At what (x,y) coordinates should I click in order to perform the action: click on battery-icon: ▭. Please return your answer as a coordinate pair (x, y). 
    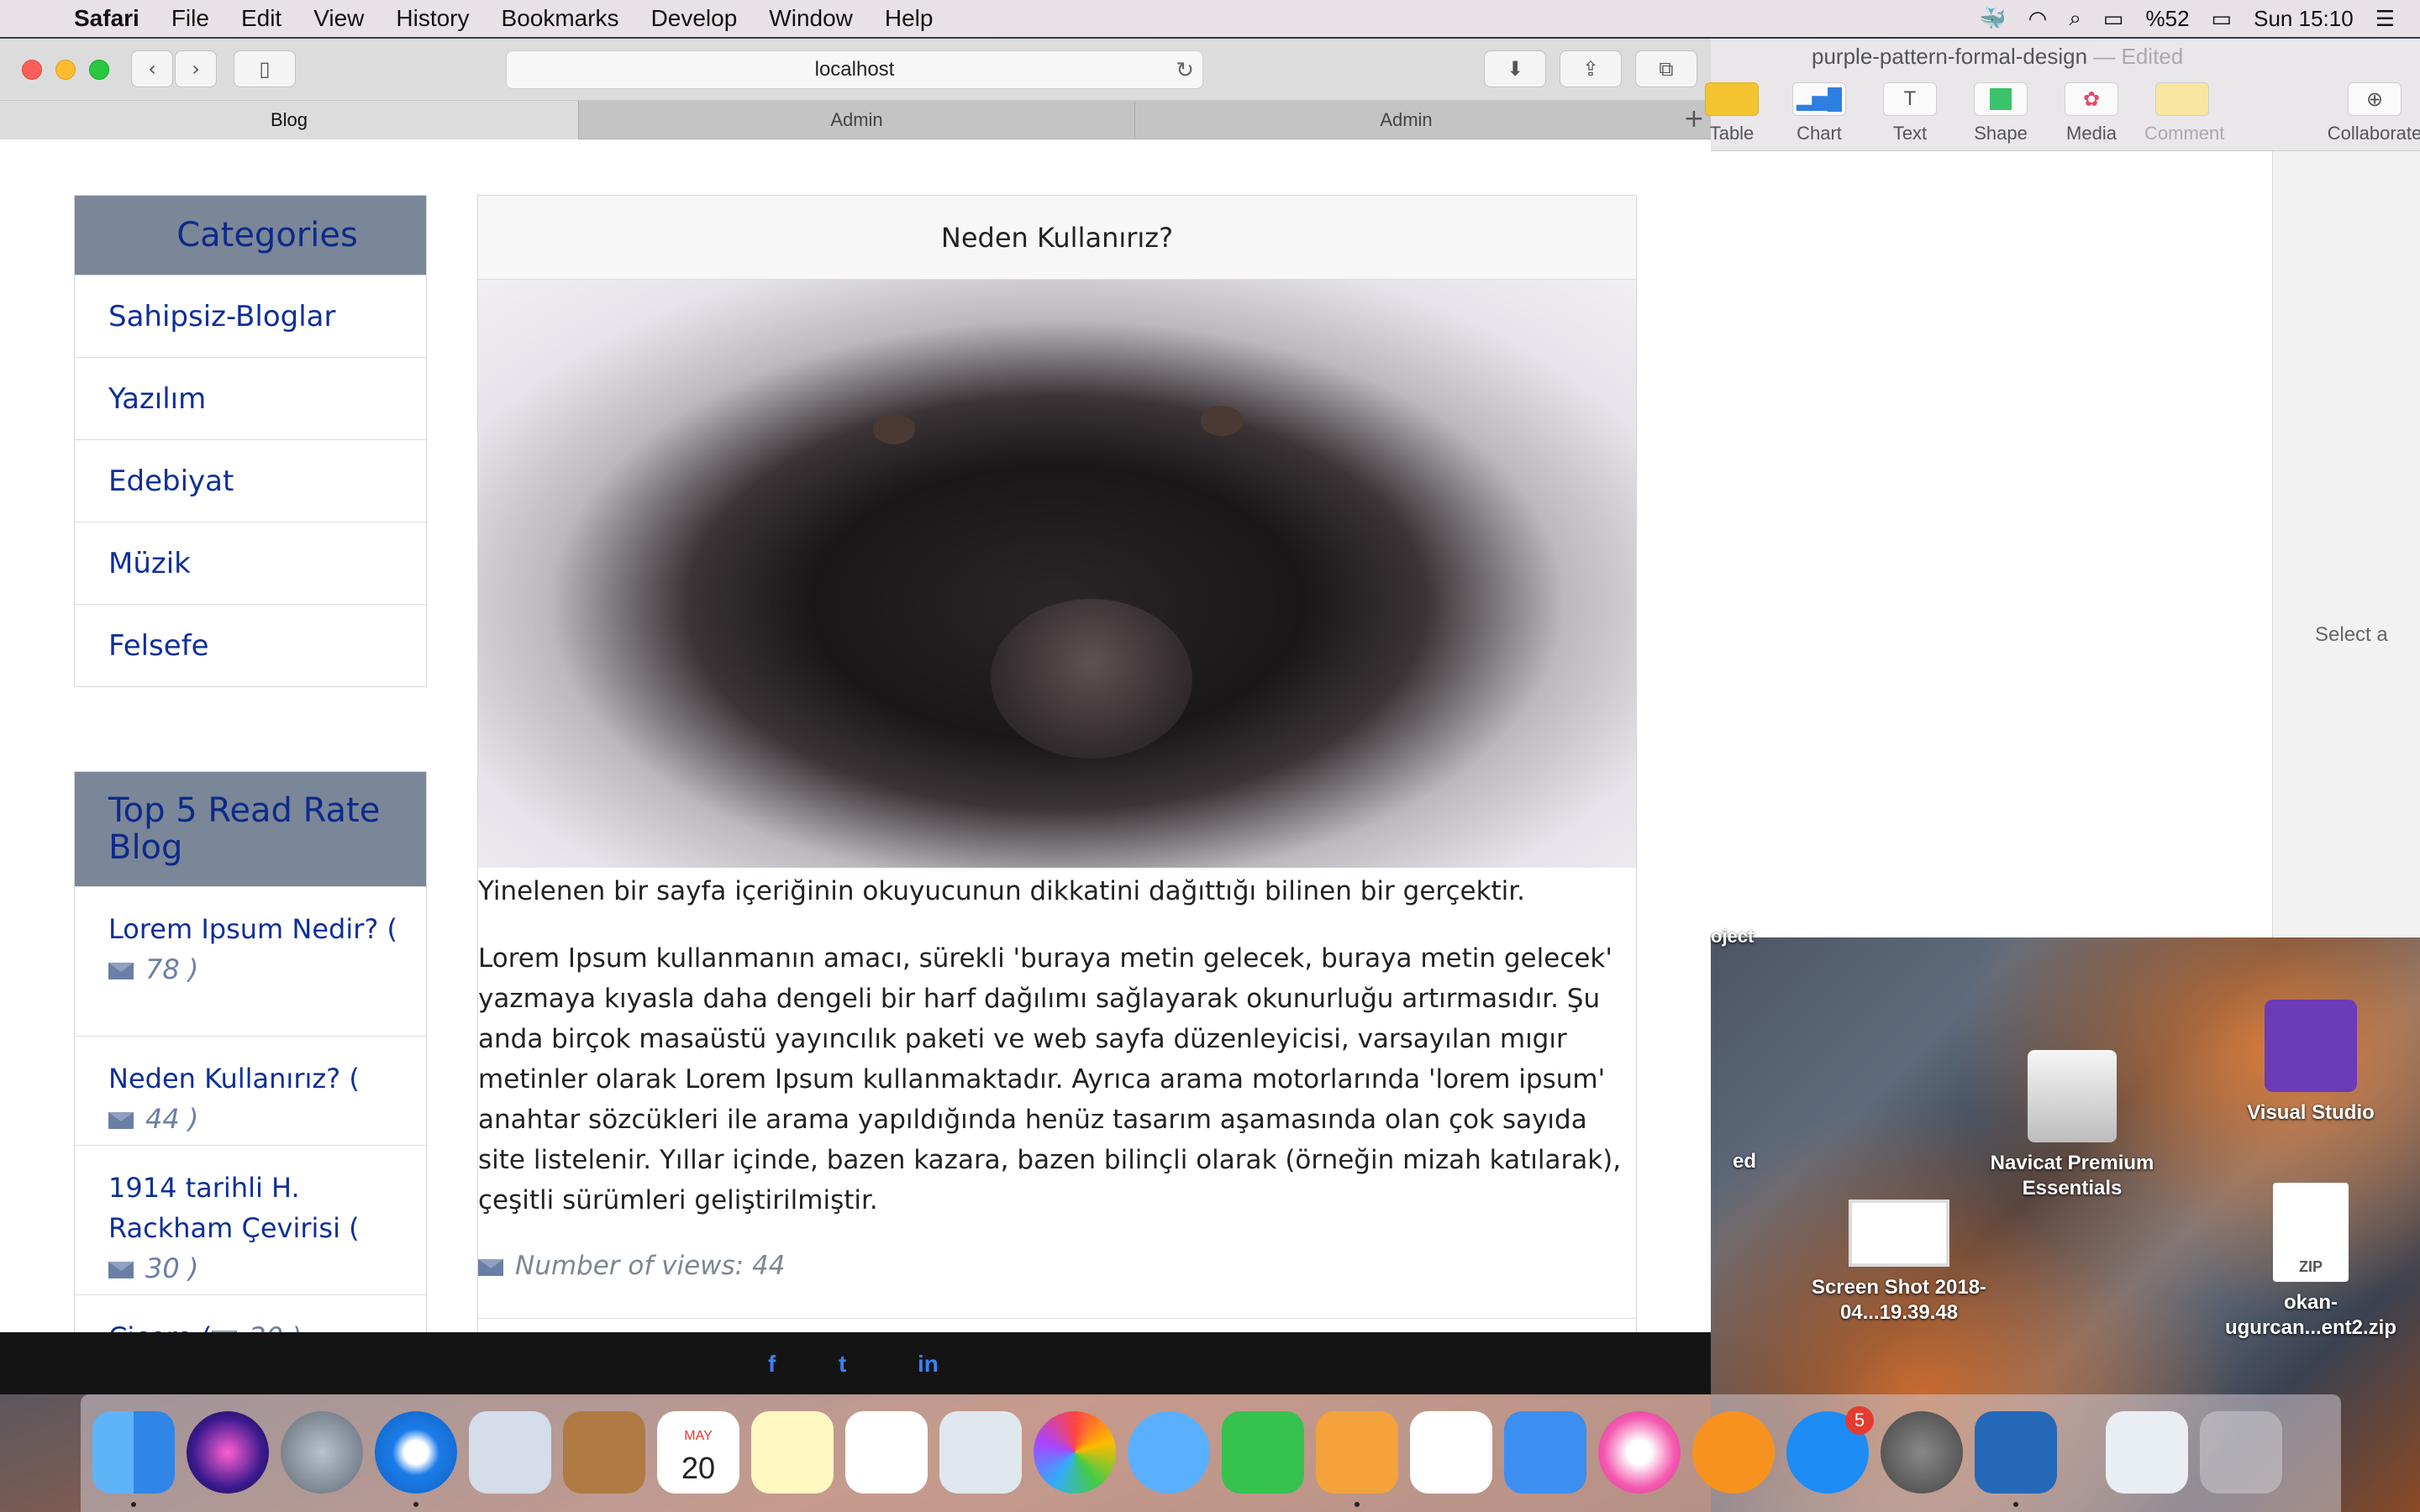
    Looking at the image, I should click on (2222, 19).